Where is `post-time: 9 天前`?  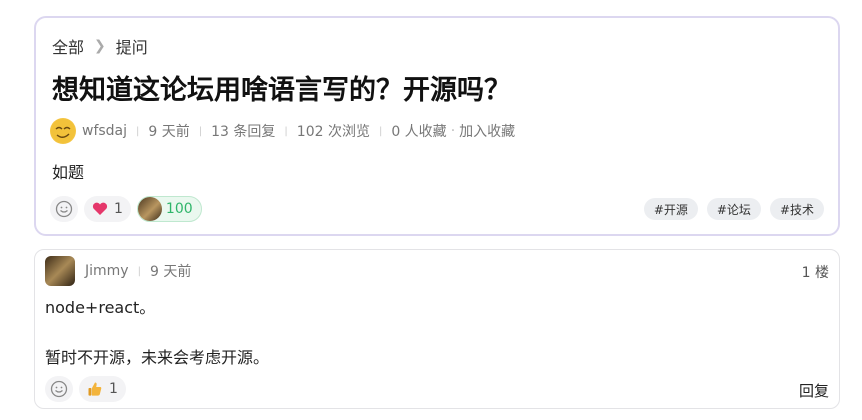
post-time: 9 天前 is located at coordinates (169, 132).